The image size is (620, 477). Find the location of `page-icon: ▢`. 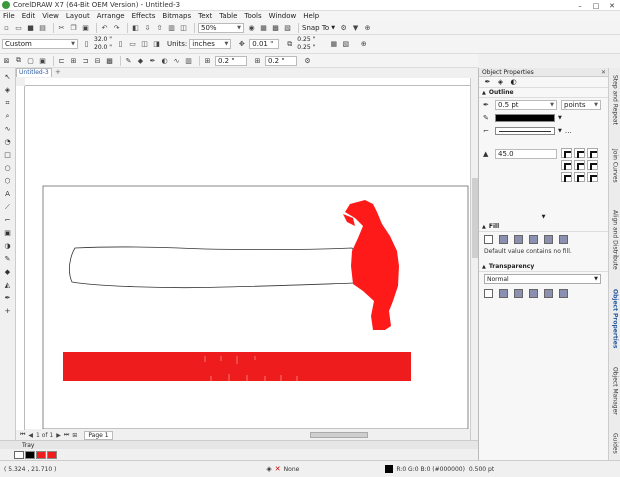

page-icon: ▢ is located at coordinates (30, 60).